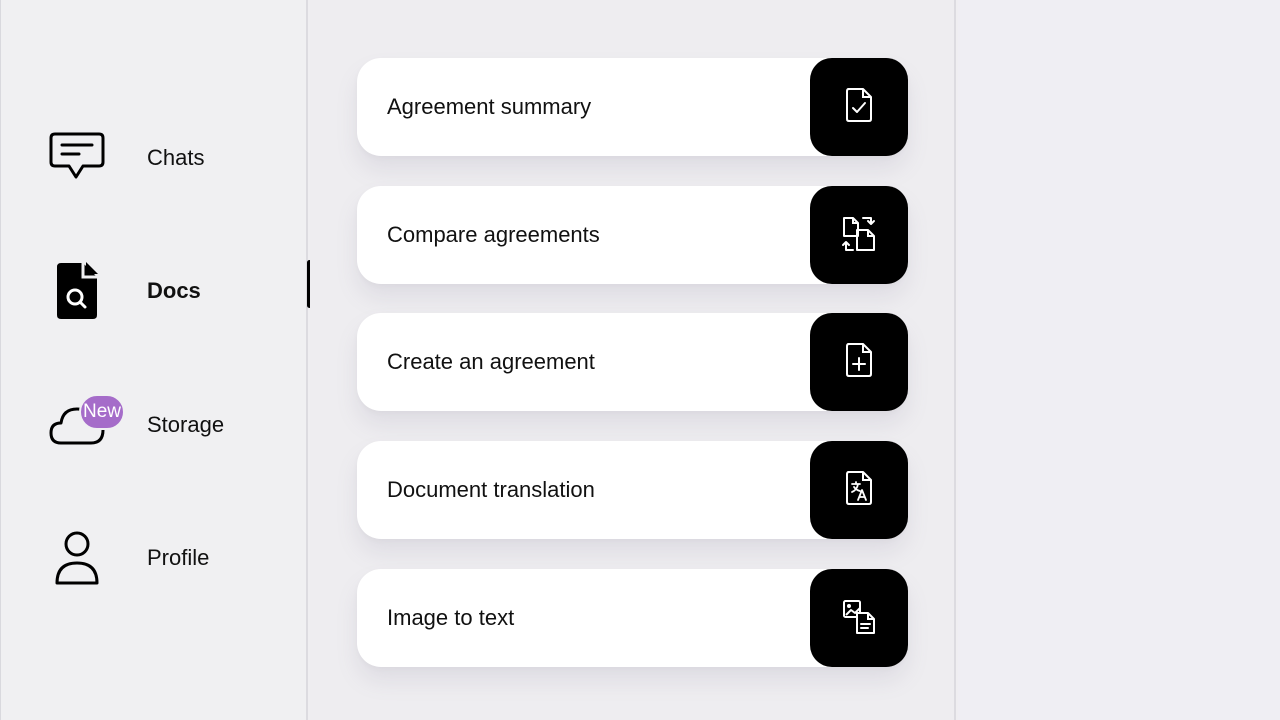 Image resolution: width=1280 pixels, height=720 pixels. I want to click on document-translation-button, so click(859, 490).